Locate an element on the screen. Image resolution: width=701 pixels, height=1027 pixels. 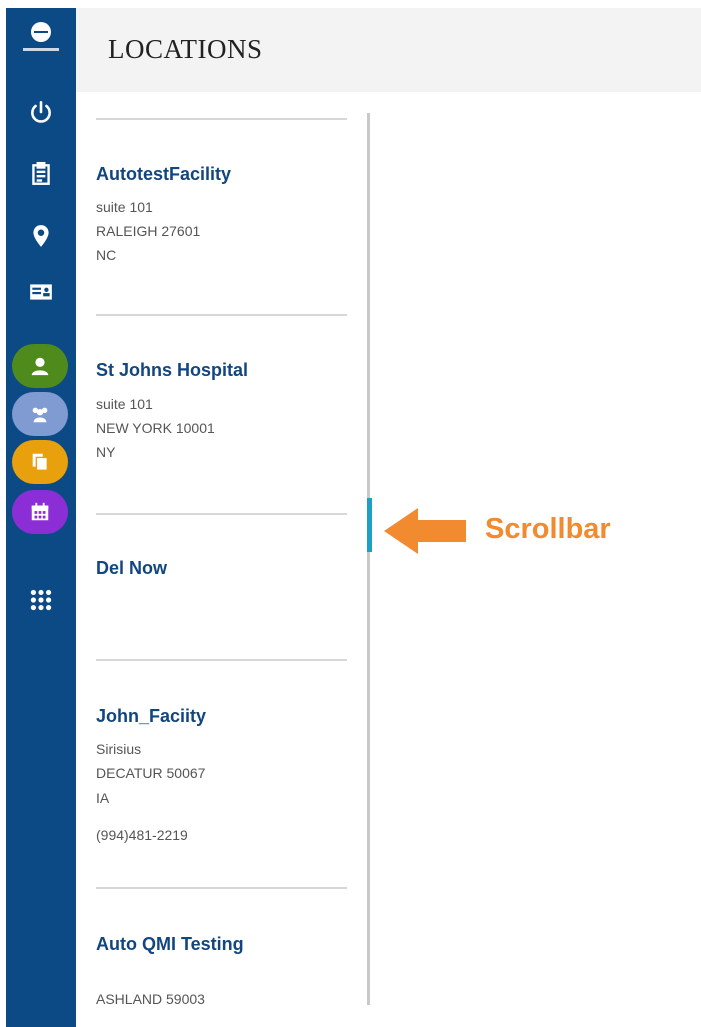
sidebar is located at coordinates (41, 517).